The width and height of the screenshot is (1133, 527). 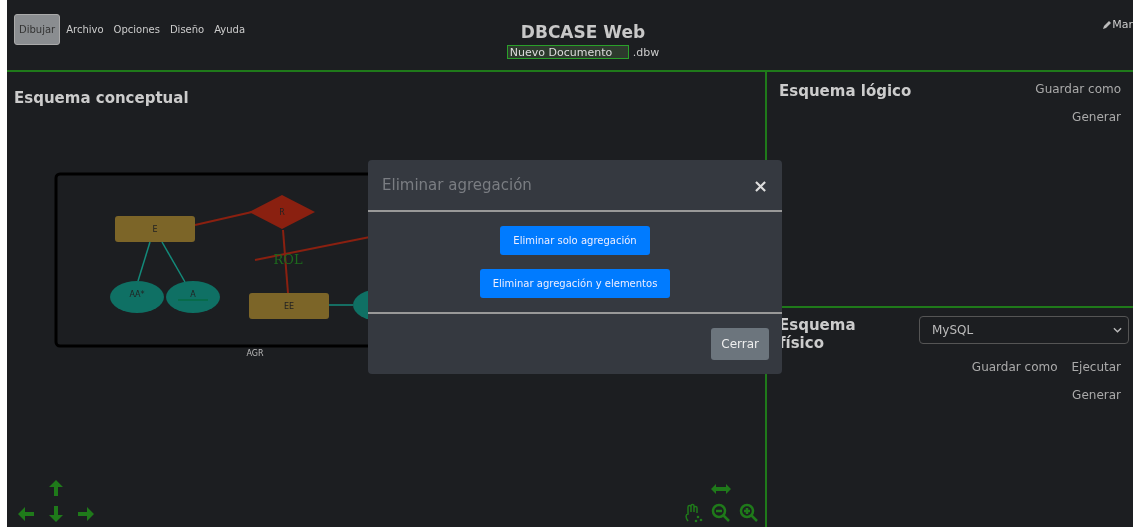 I want to click on menu-item: Diseño, so click(x=187, y=29).